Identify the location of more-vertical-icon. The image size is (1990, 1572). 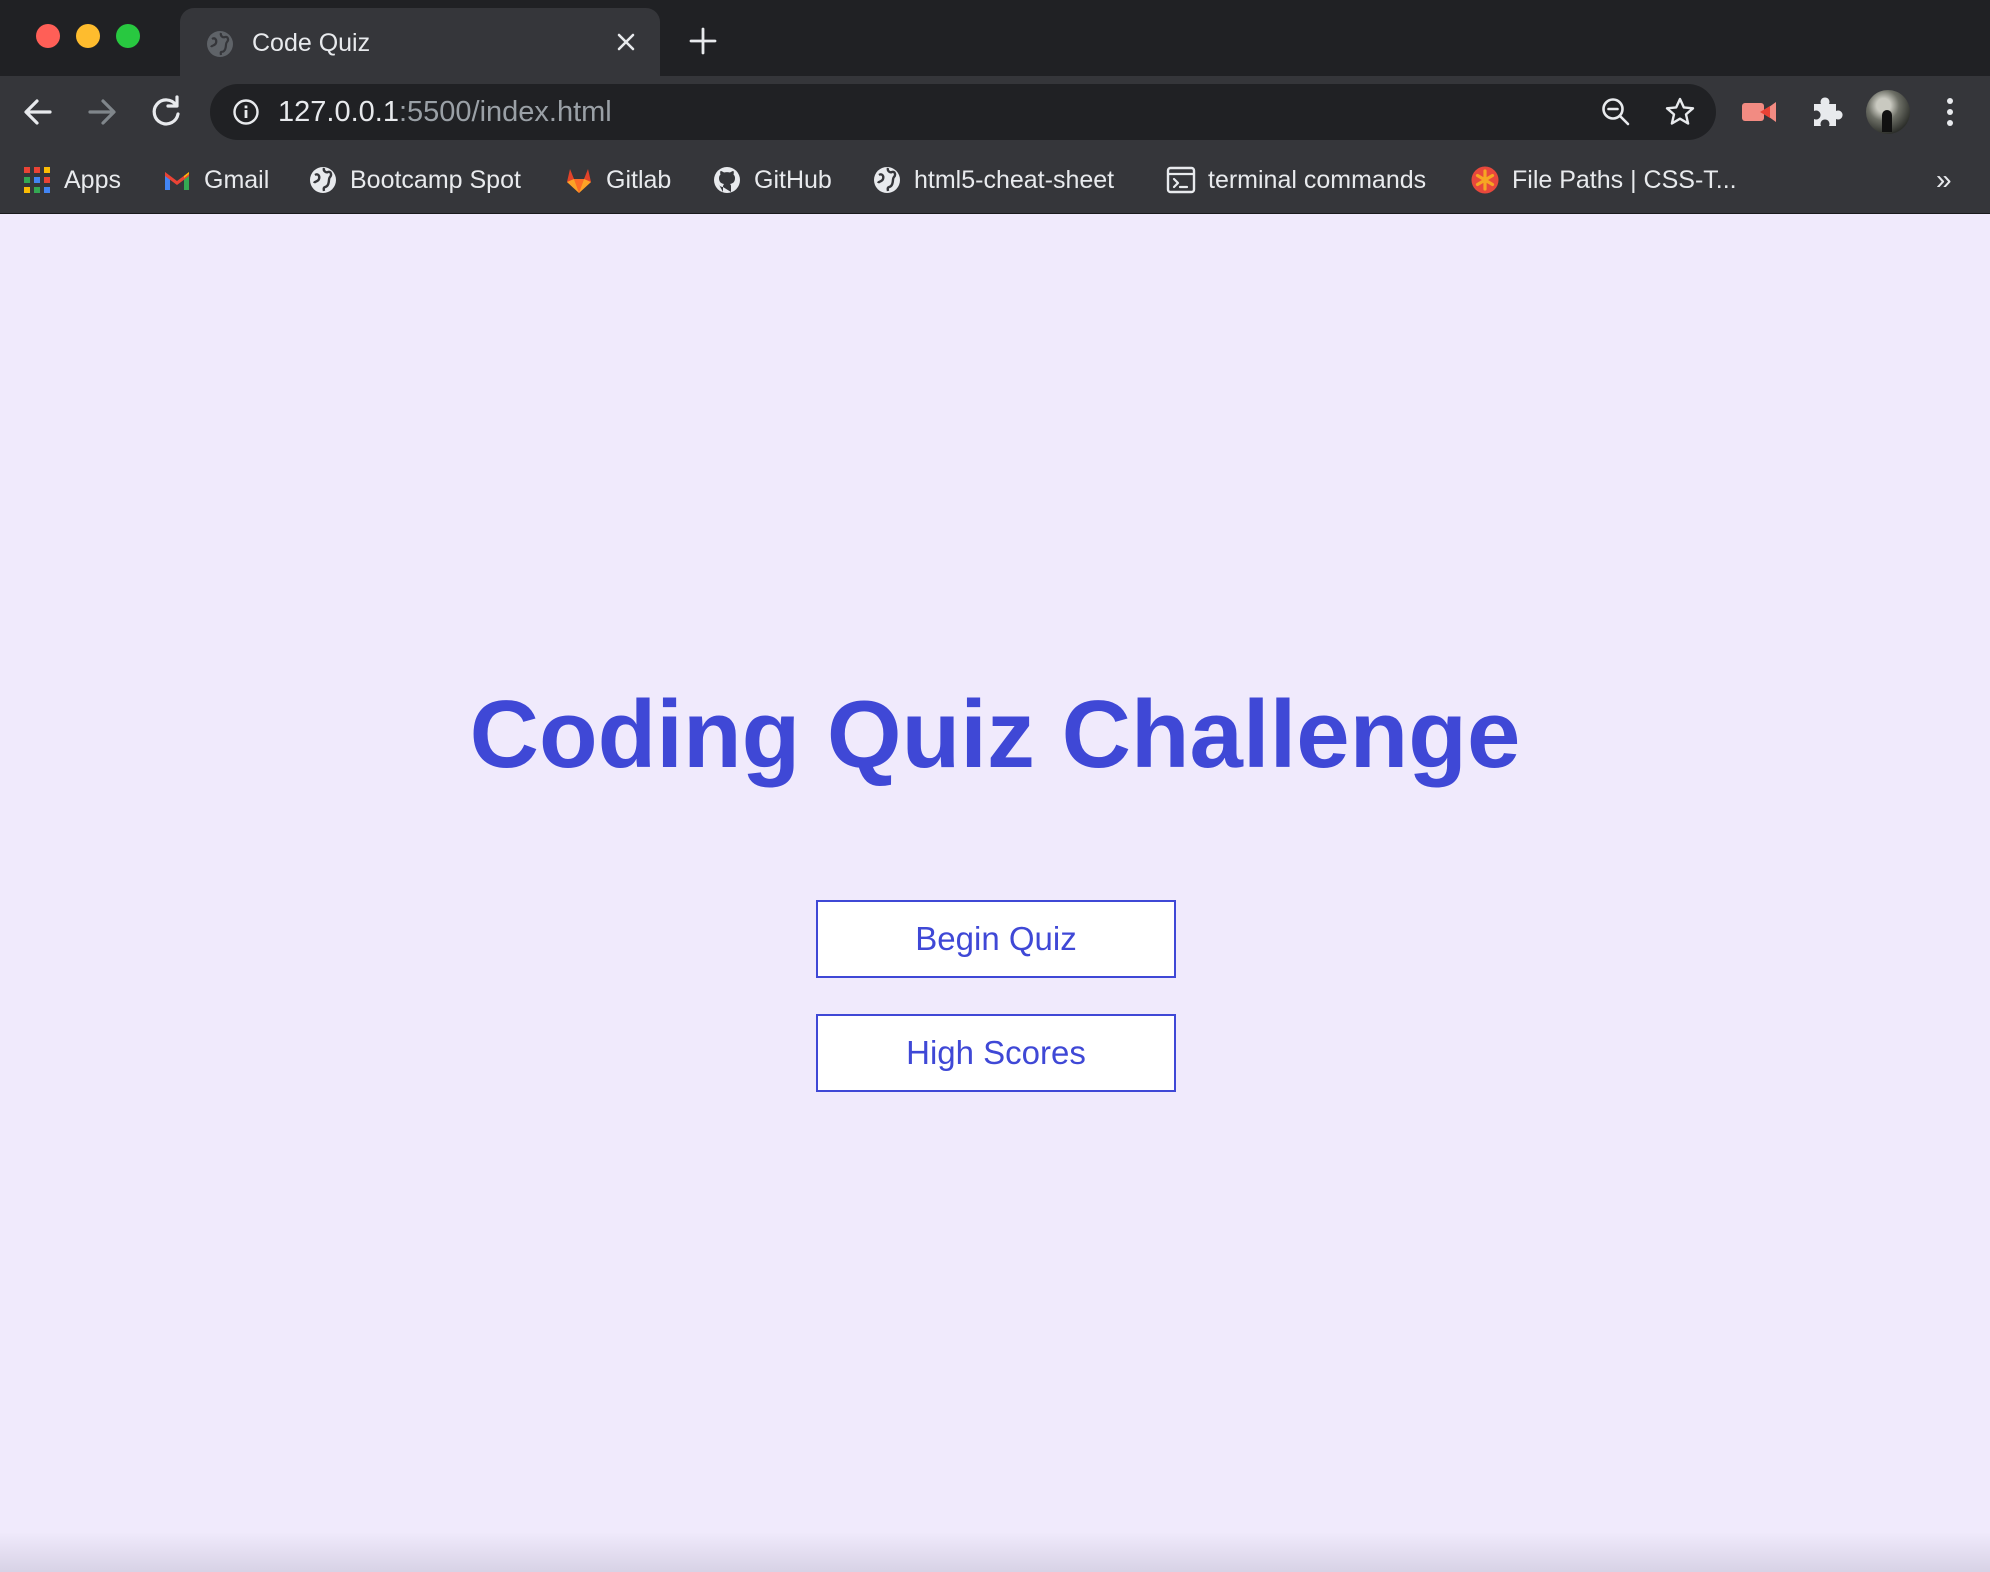
(1950, 112).